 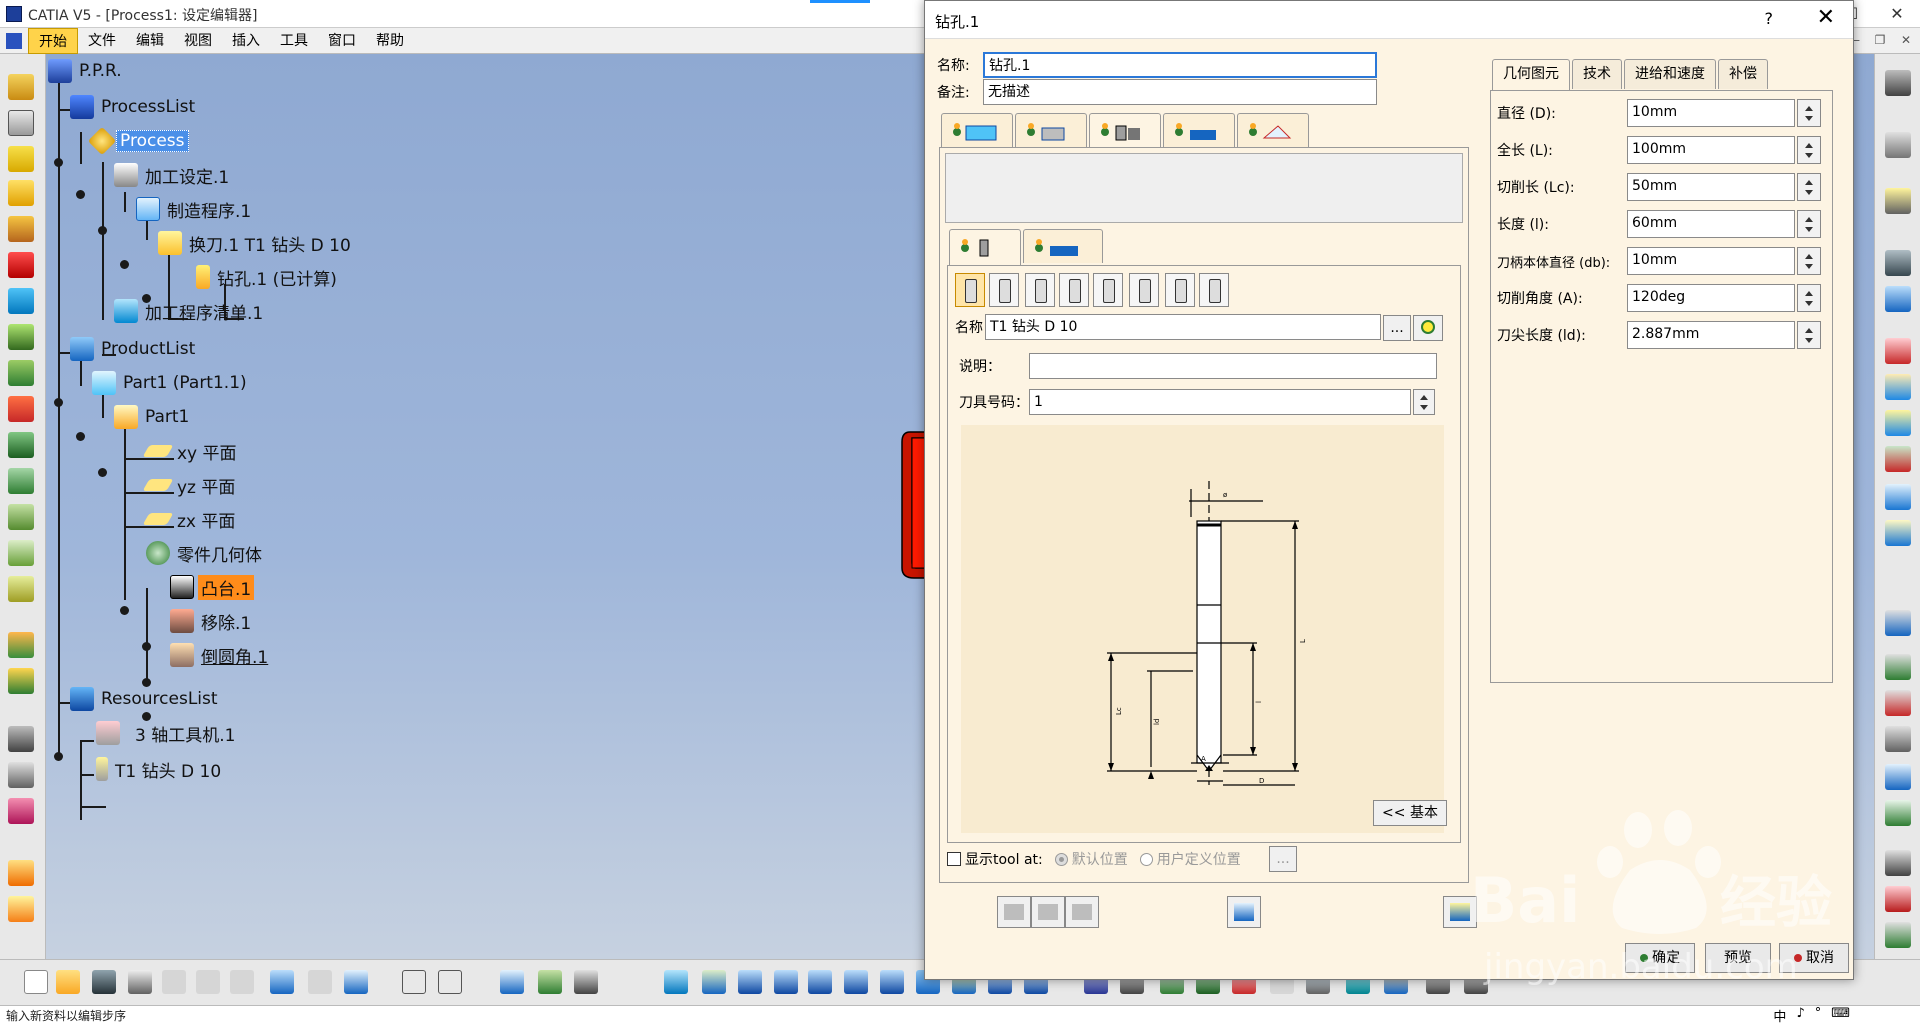 What do you see at coordinates (1014, 912) in the screenshot?
I see `tool-path-replay-button` at bounding box center [1014, 912].